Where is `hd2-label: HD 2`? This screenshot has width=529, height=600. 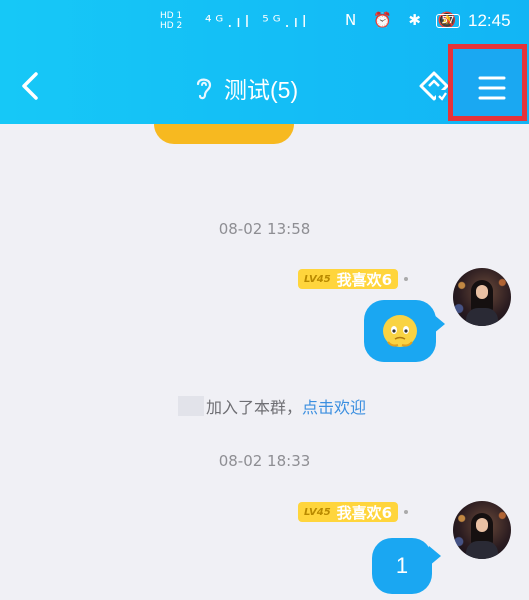
hd2-label: HD 2 is located at coordinates (171, 26).